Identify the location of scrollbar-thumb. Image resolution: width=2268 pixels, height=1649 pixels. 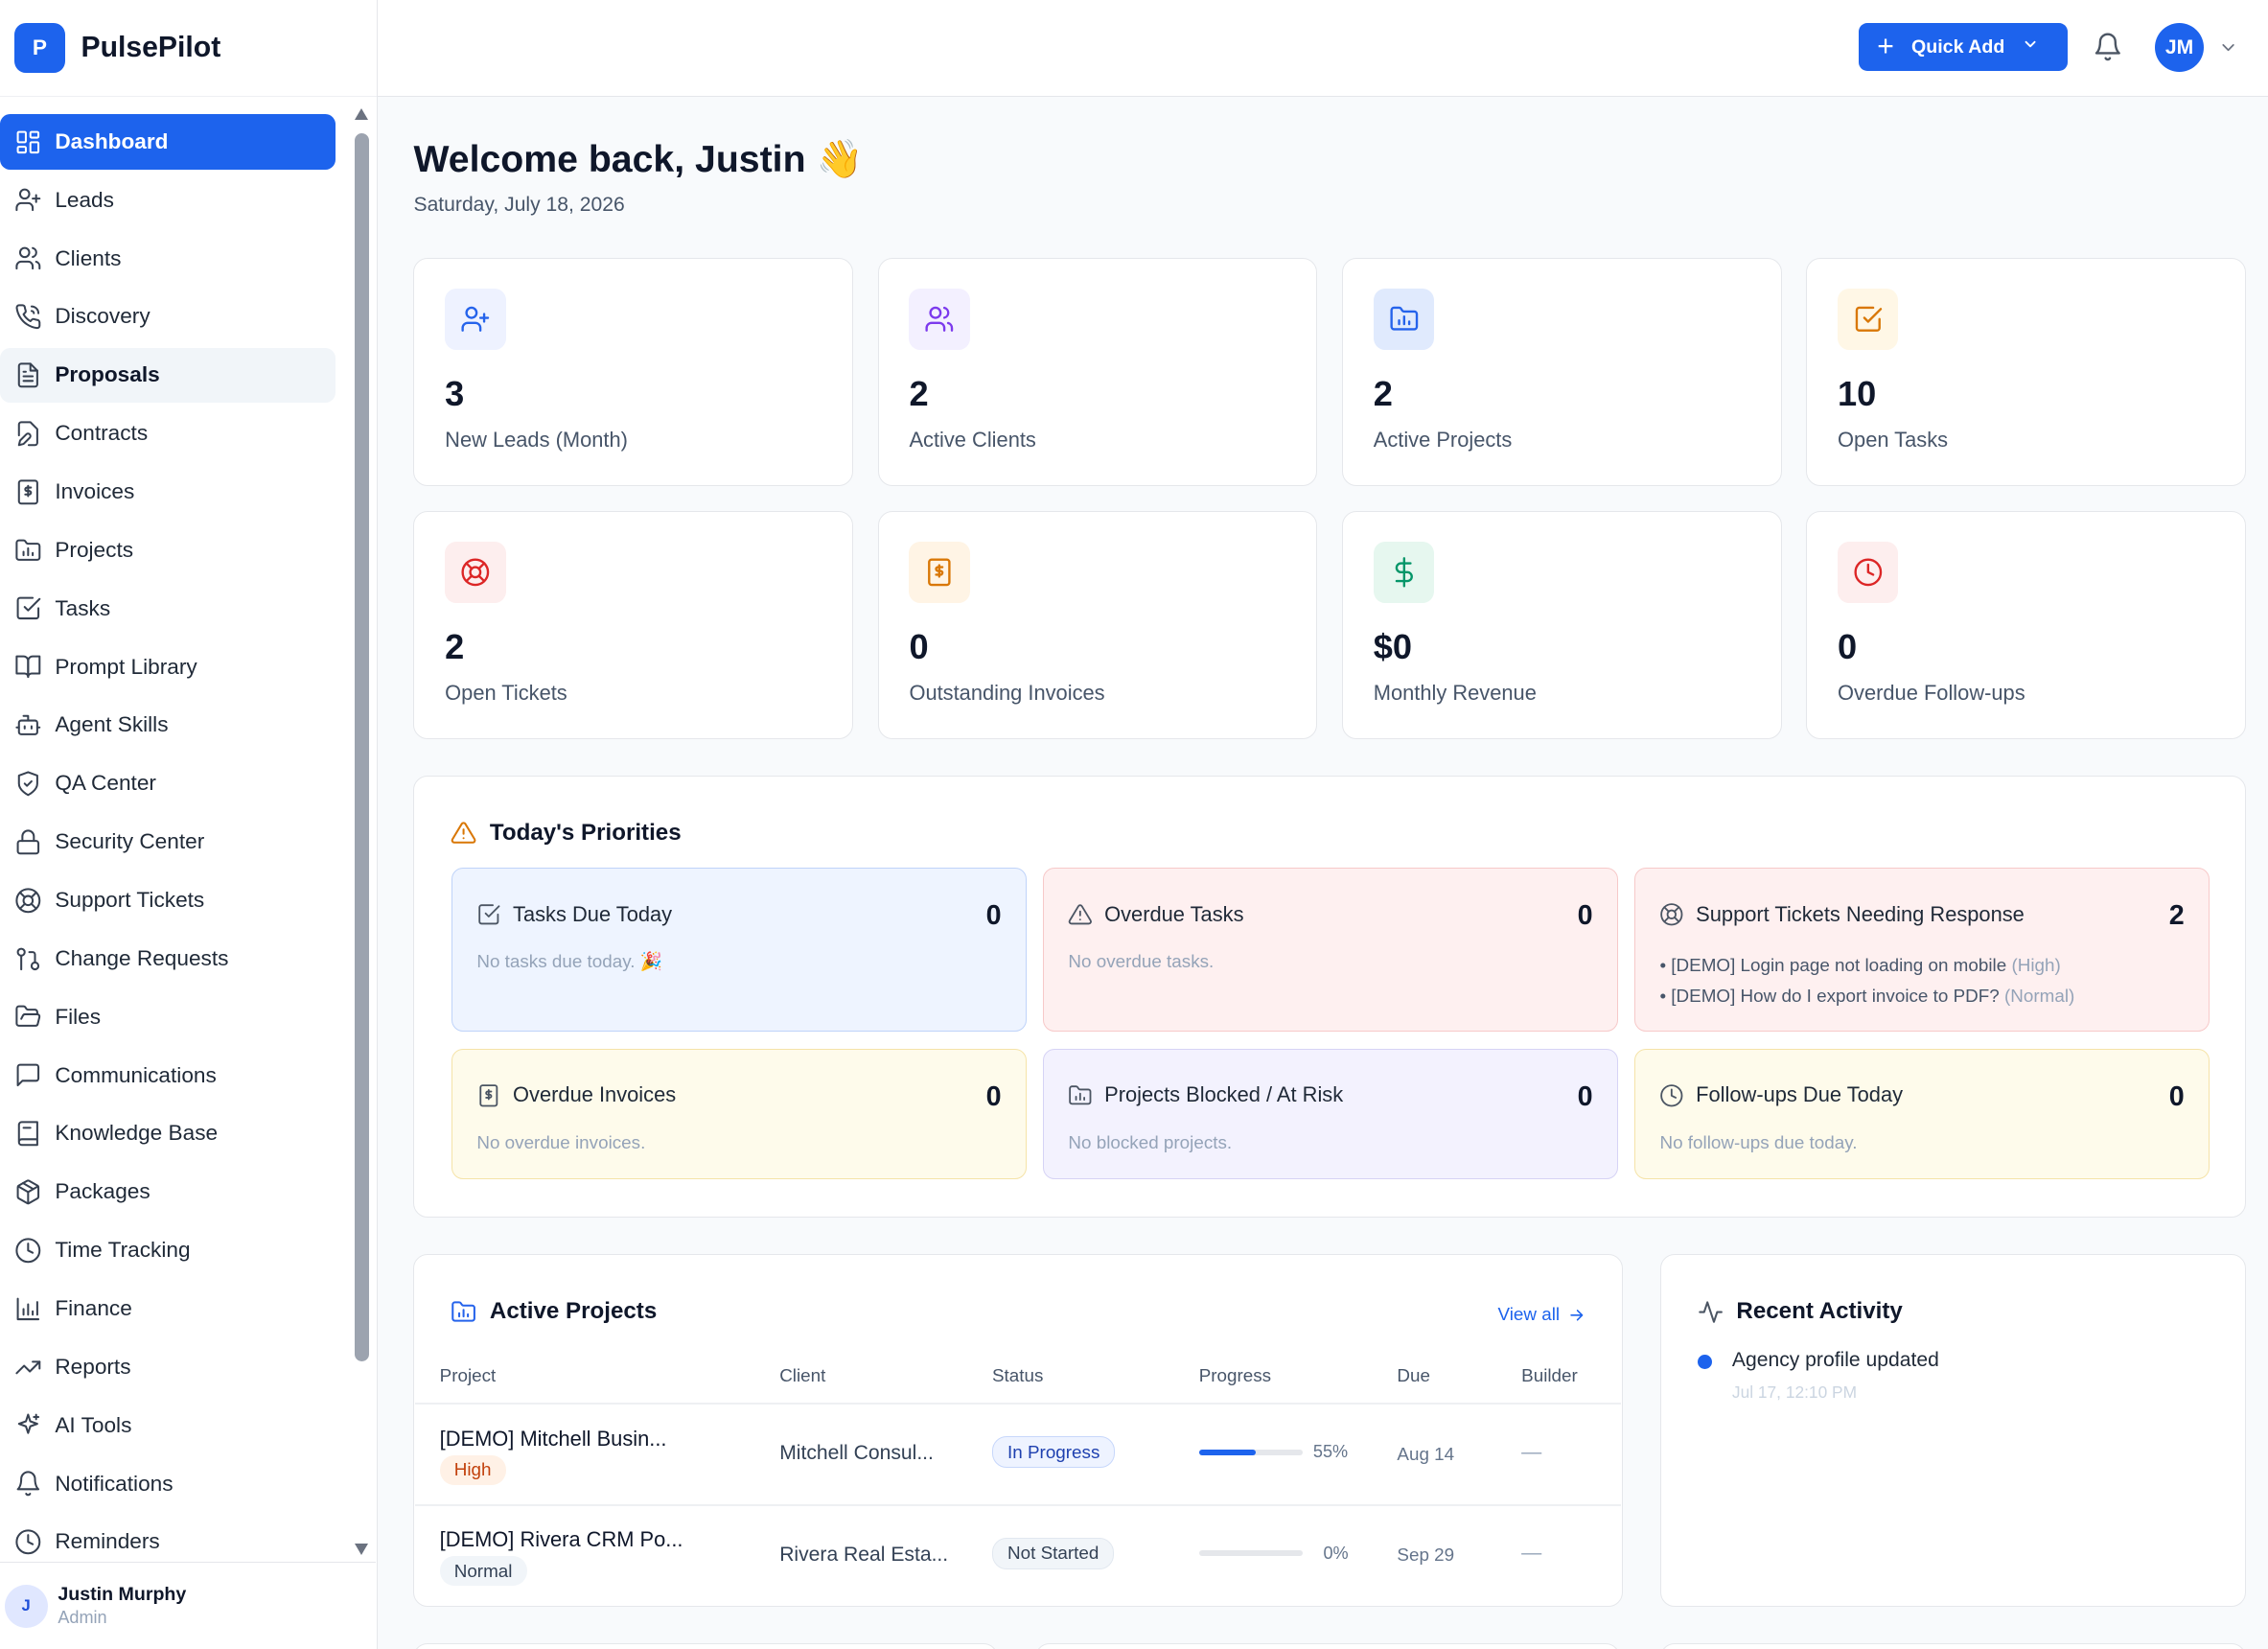
(361, 746).